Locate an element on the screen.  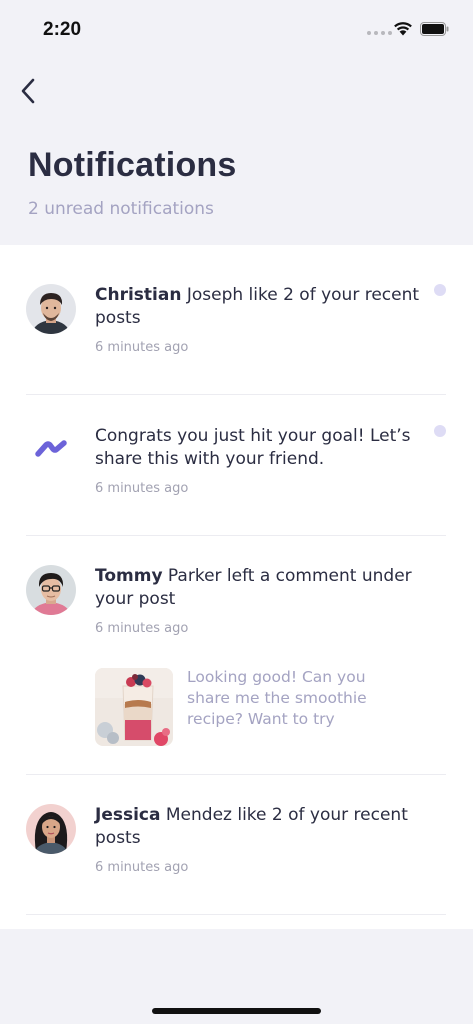
back-button is located at coordinates (28, 91).